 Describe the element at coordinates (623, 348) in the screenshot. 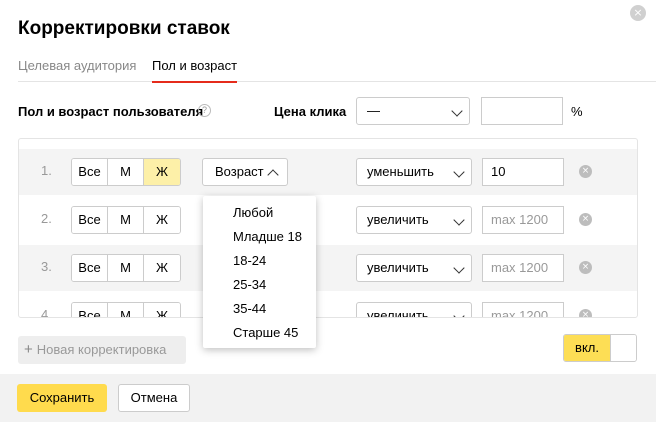

I see `toggle-knob` at that location.